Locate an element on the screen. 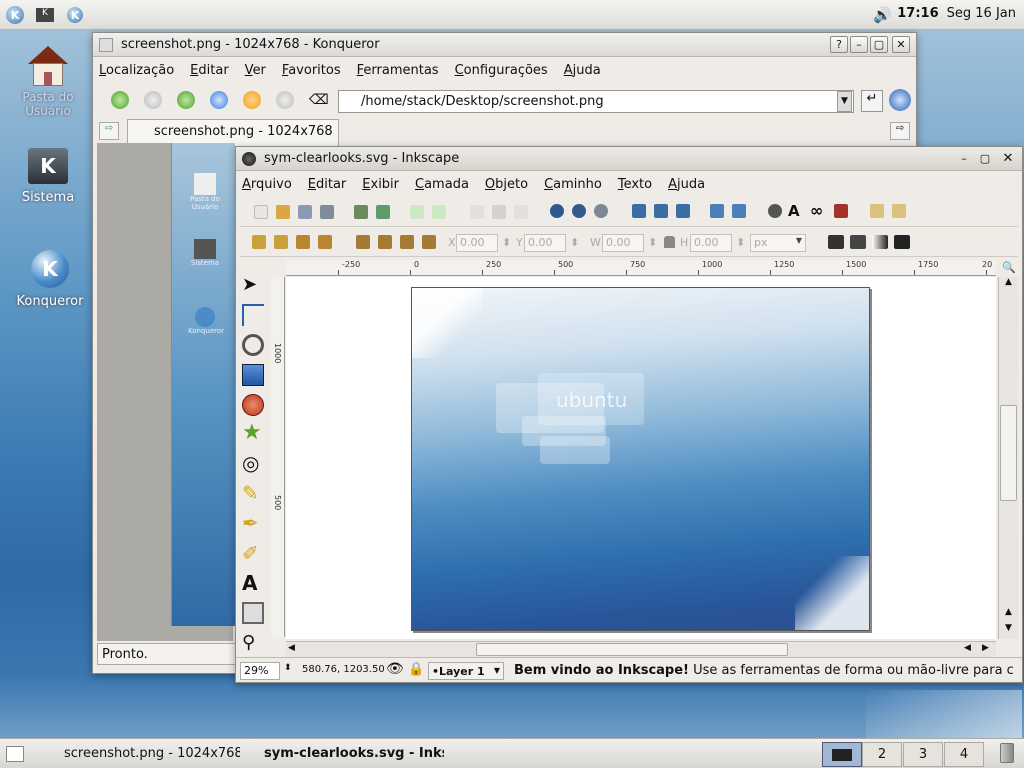 The height and width of the screenshot is (768, 1024). text-tool-icon: A is located at coordinates (253, 583).